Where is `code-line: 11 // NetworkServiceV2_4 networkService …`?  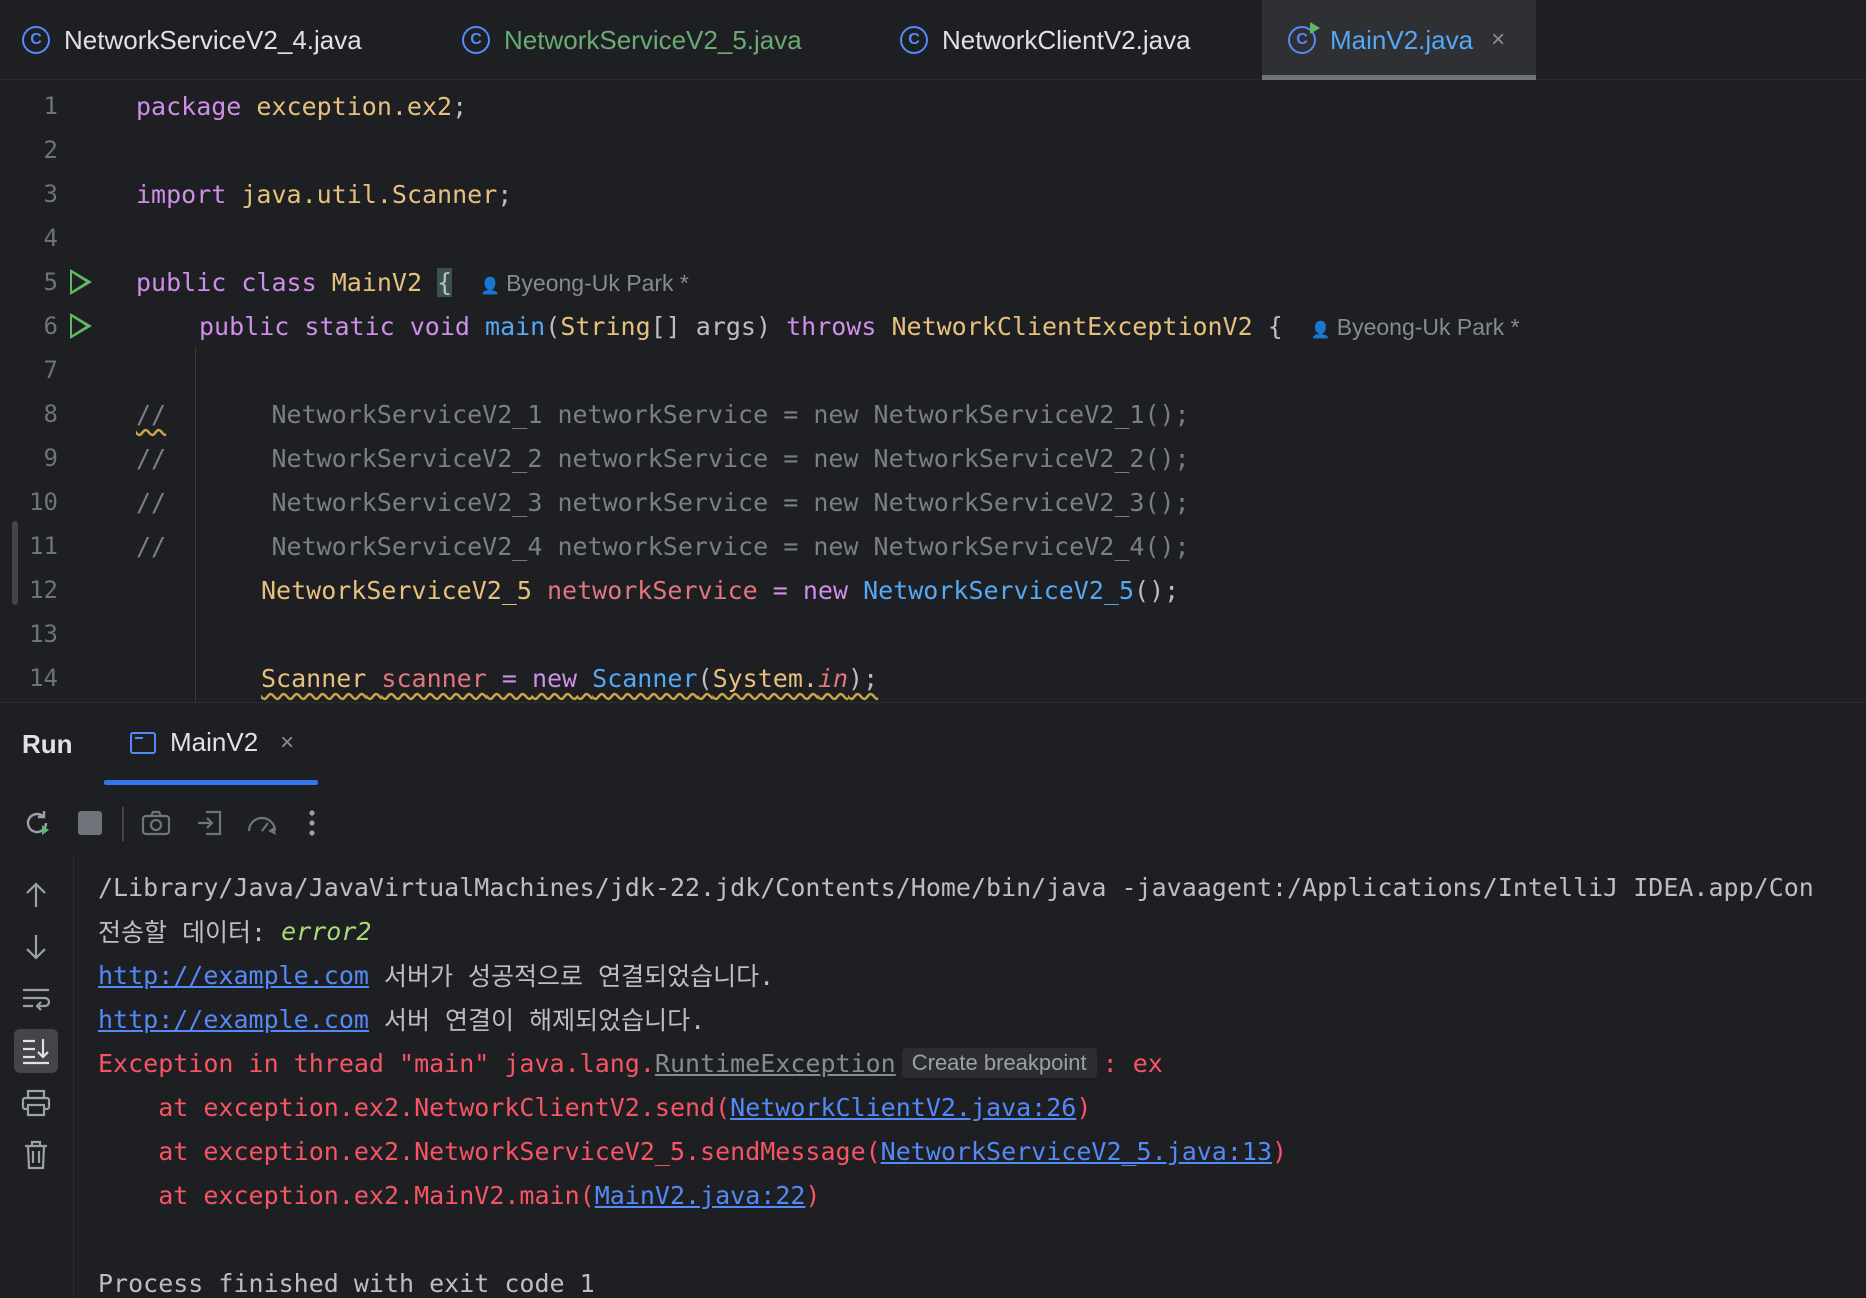 code-line: 11 // NetworkServiceV2_4 networkService … is located at coordinates (933, 546).